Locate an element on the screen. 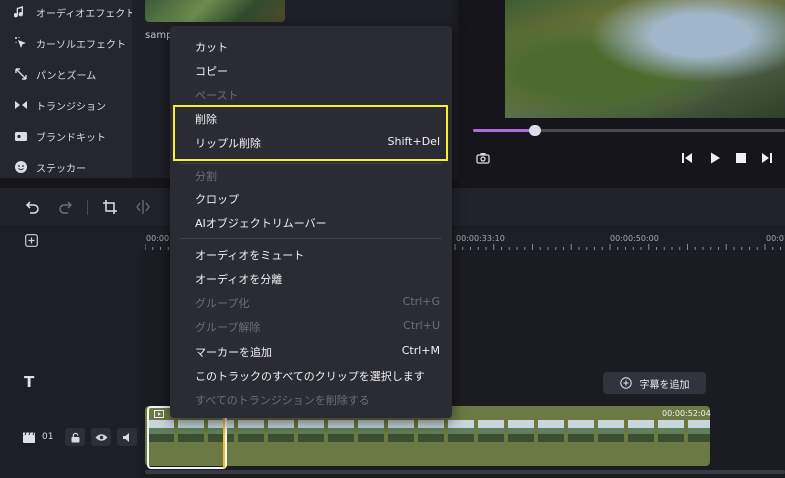  plus-circle-icon is located at coordinates (625, 383).